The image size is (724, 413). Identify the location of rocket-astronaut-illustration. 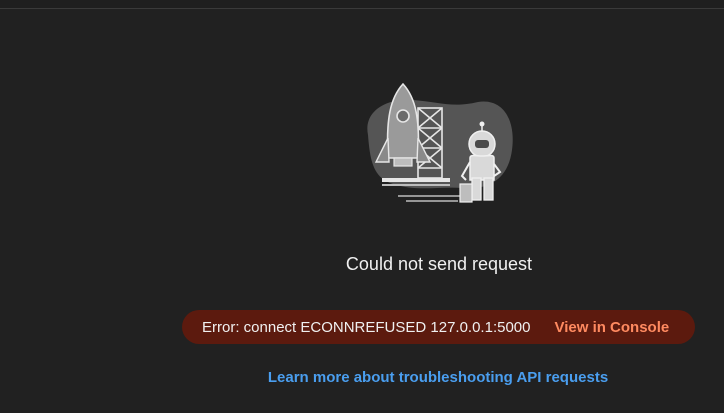
(438, 145).